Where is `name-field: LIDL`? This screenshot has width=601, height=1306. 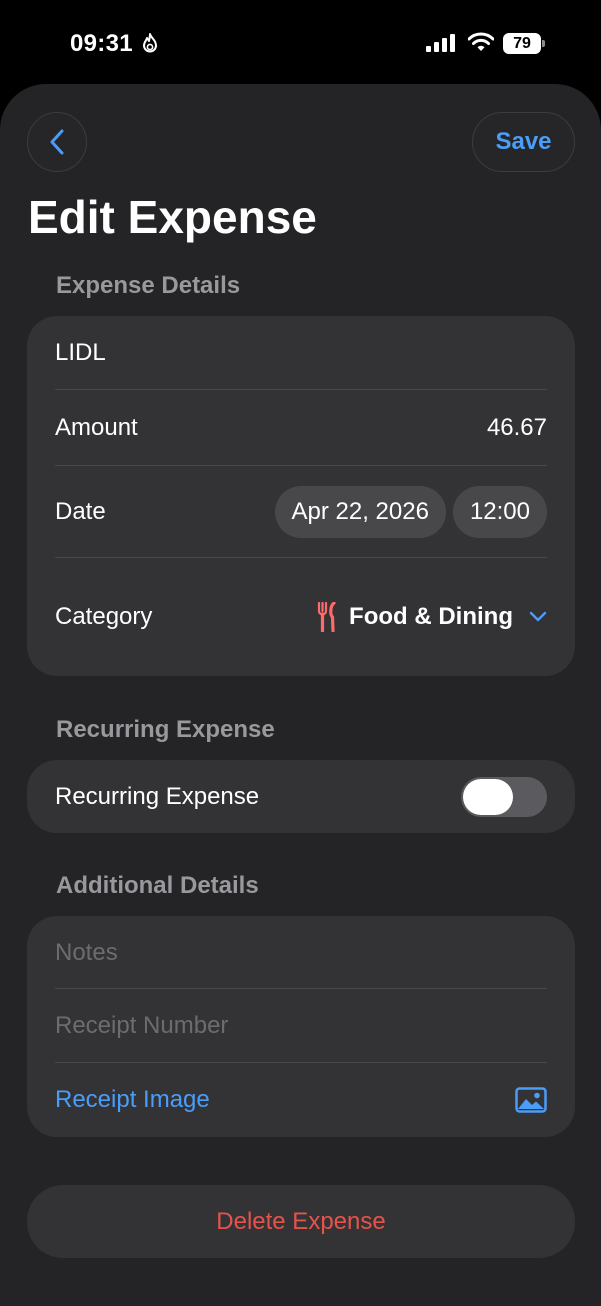 name-field: LIDL is located at coordinates (301, 353).